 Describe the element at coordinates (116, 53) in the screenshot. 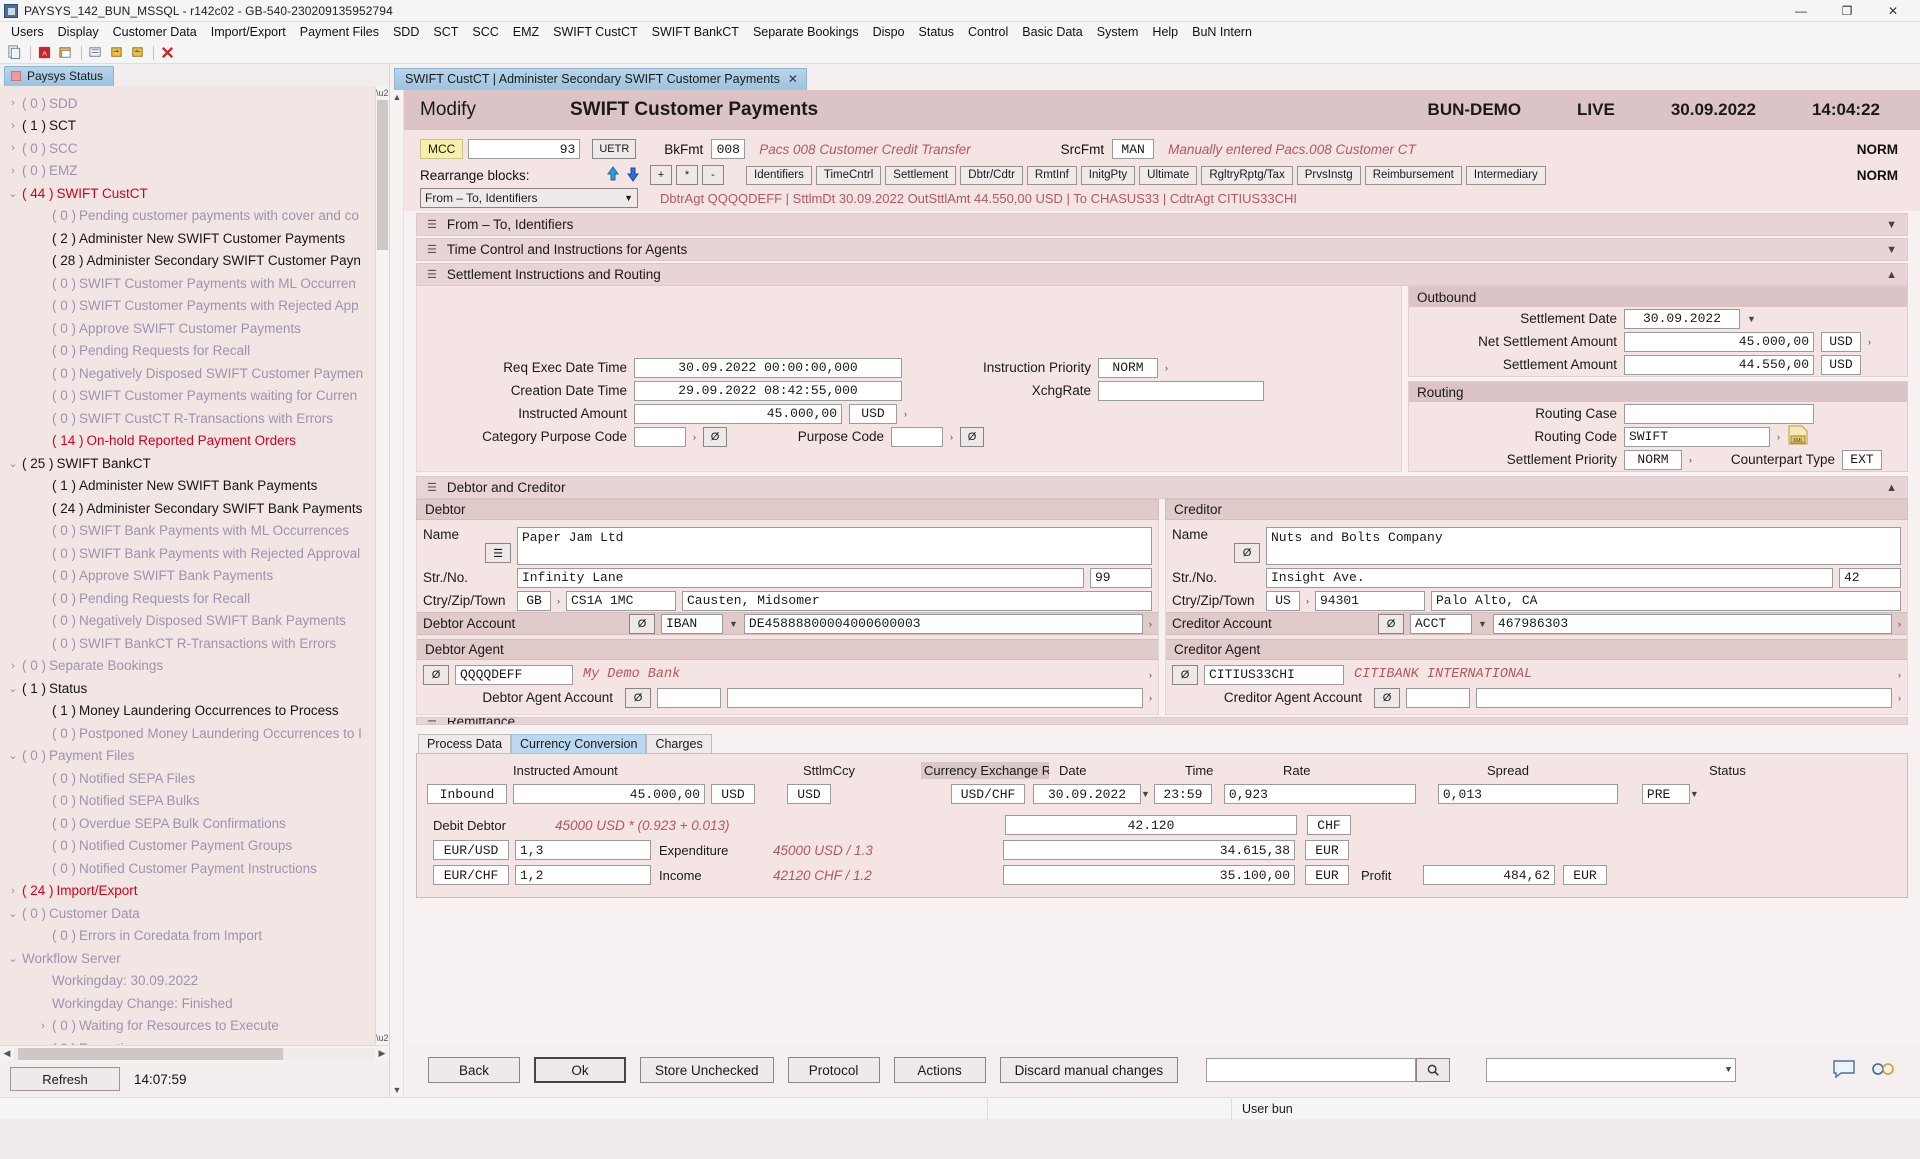

I see `import-icon` at that location.